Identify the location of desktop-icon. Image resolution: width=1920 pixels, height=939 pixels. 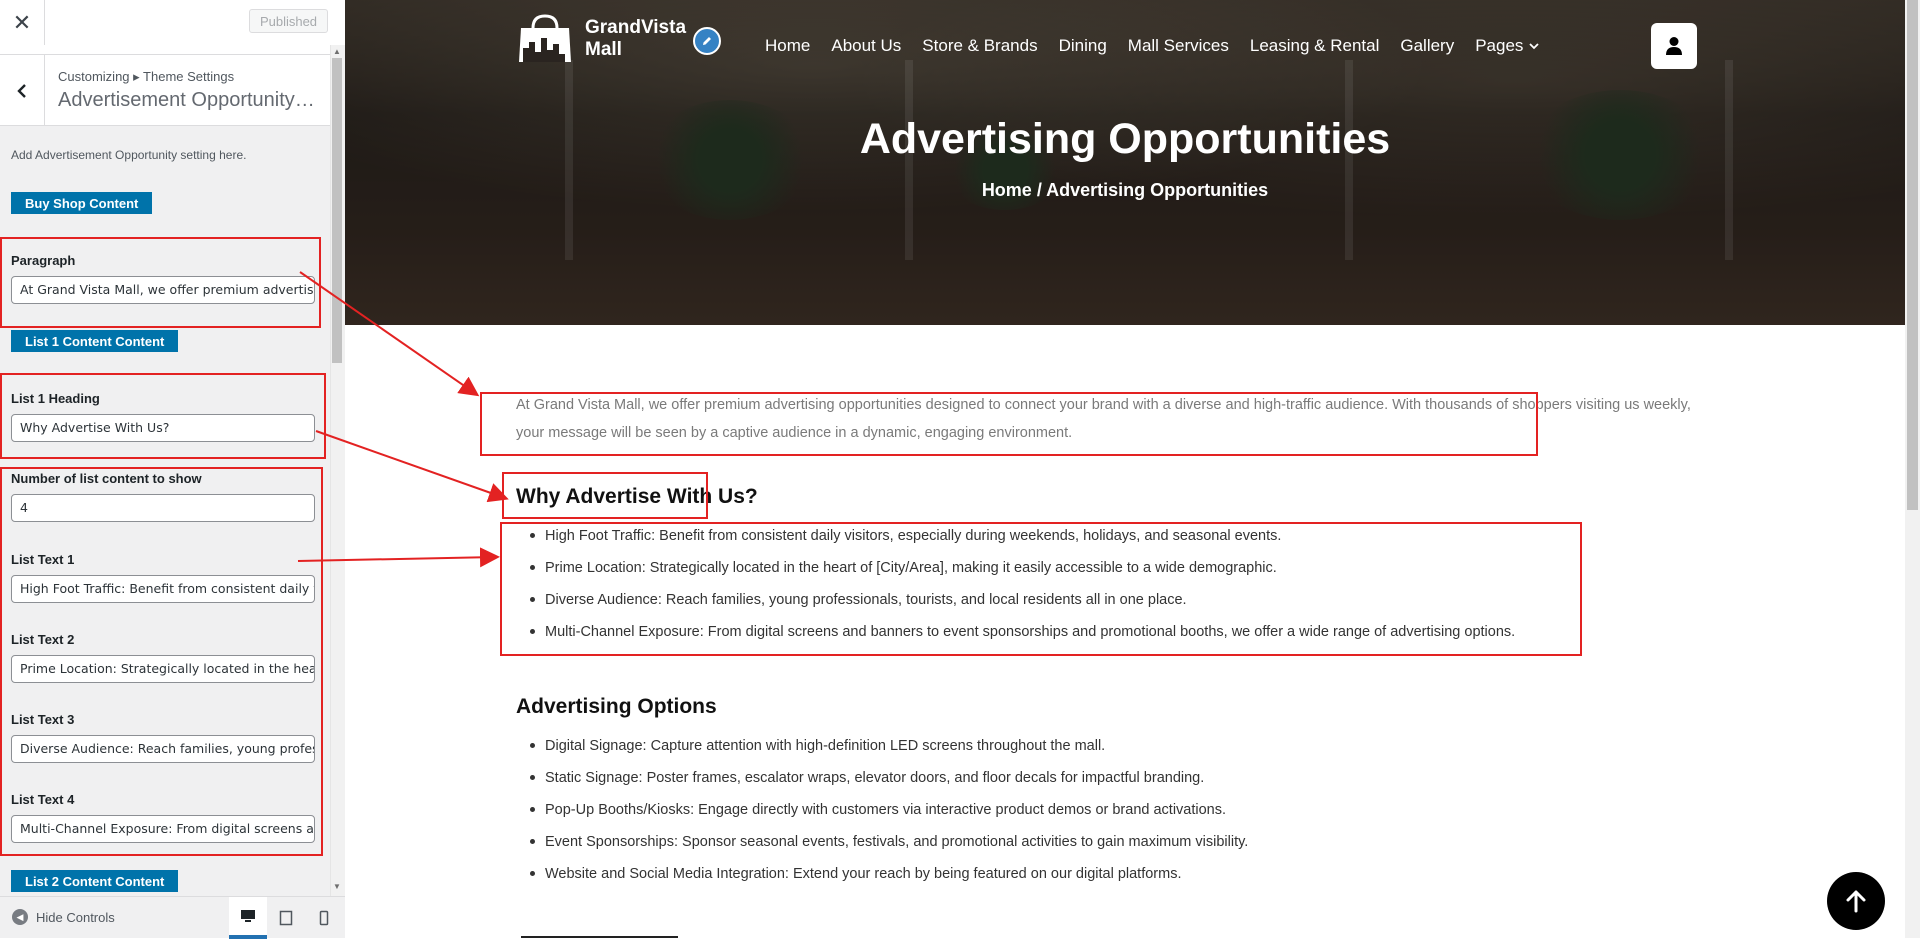
(248, 916).